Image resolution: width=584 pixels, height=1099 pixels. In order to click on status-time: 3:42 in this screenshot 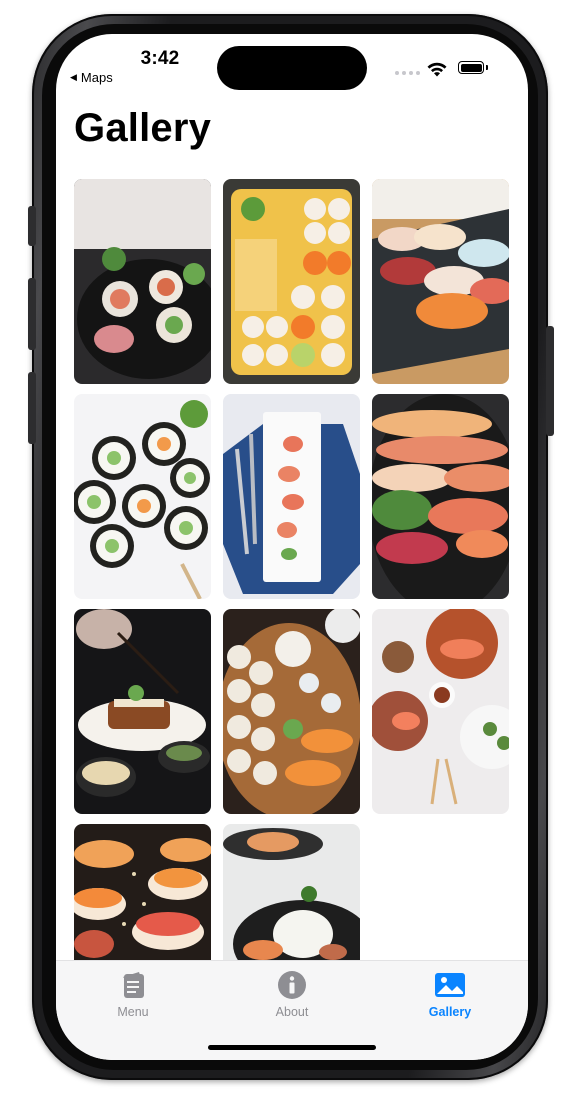, I will do `click(160, 58)`.